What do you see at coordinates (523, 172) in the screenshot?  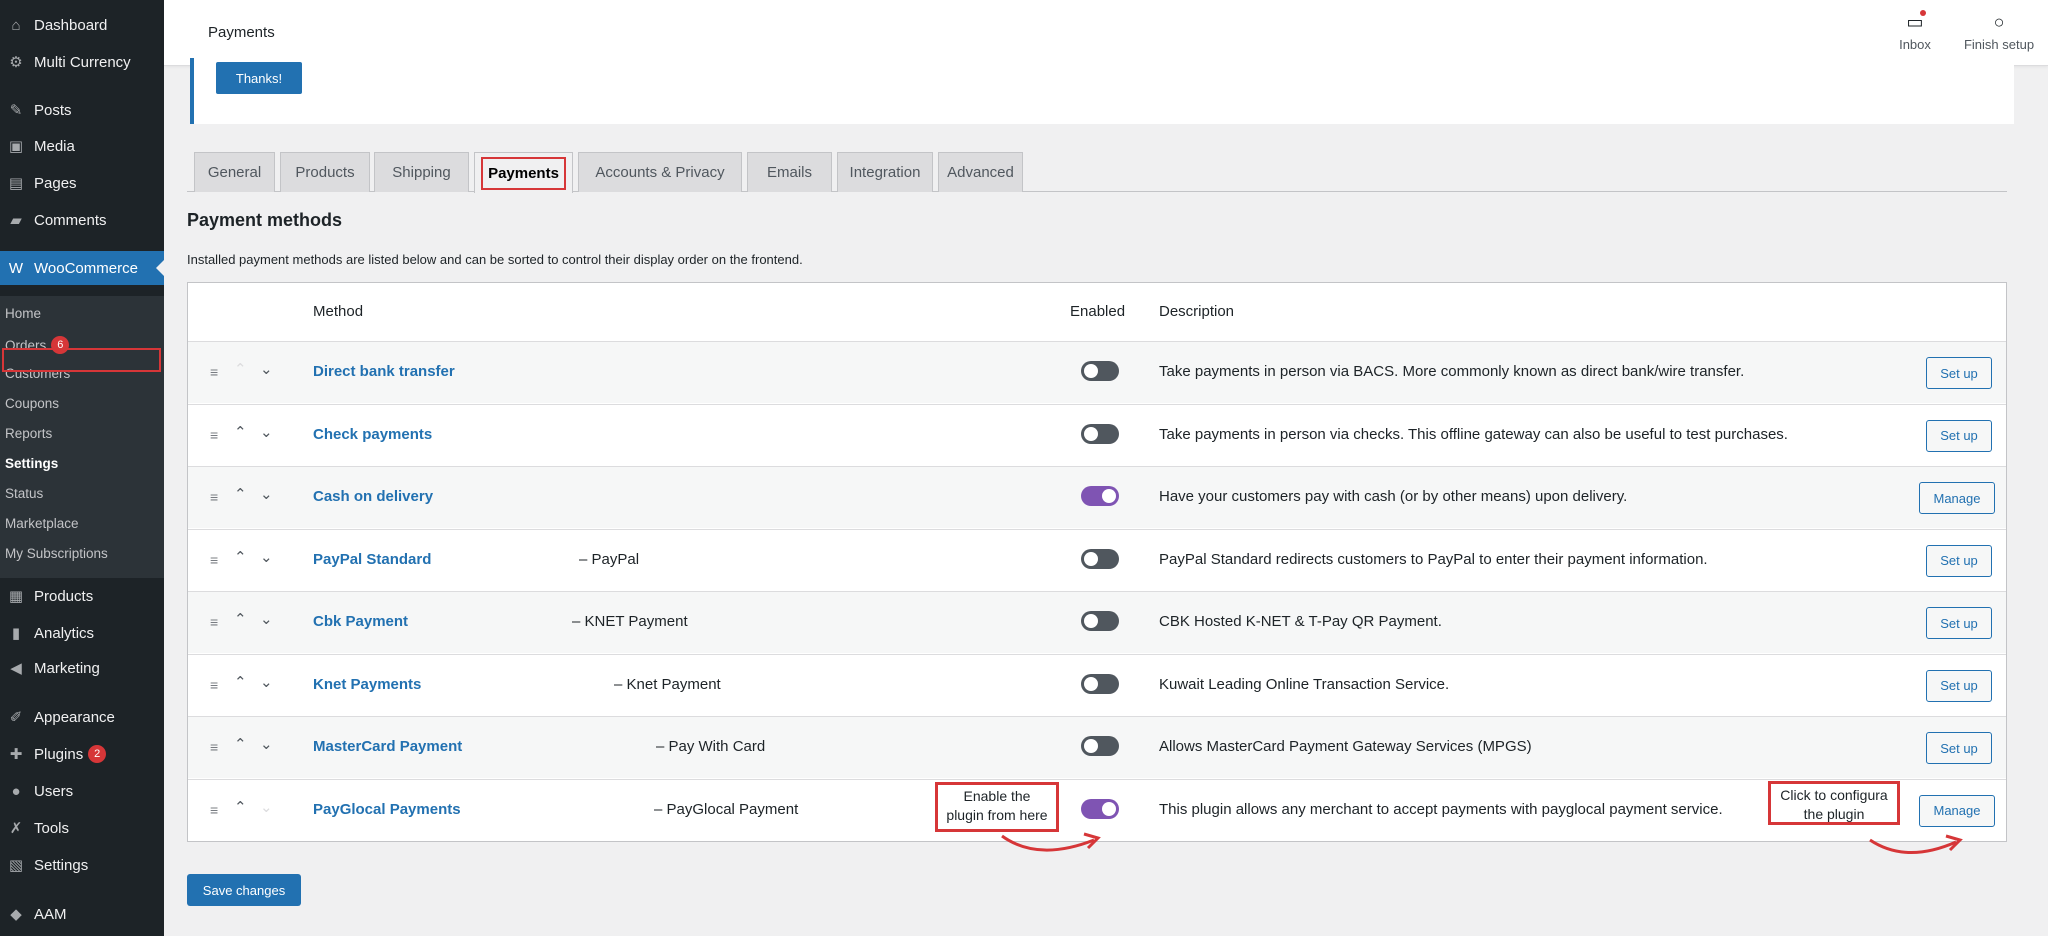 I see `tab-payments: Payments` at bounding box center [523, 172].